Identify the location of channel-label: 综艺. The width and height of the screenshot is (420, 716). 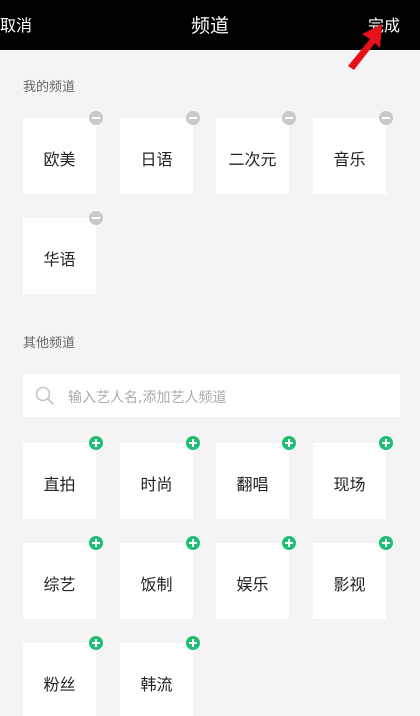
(59, 584).